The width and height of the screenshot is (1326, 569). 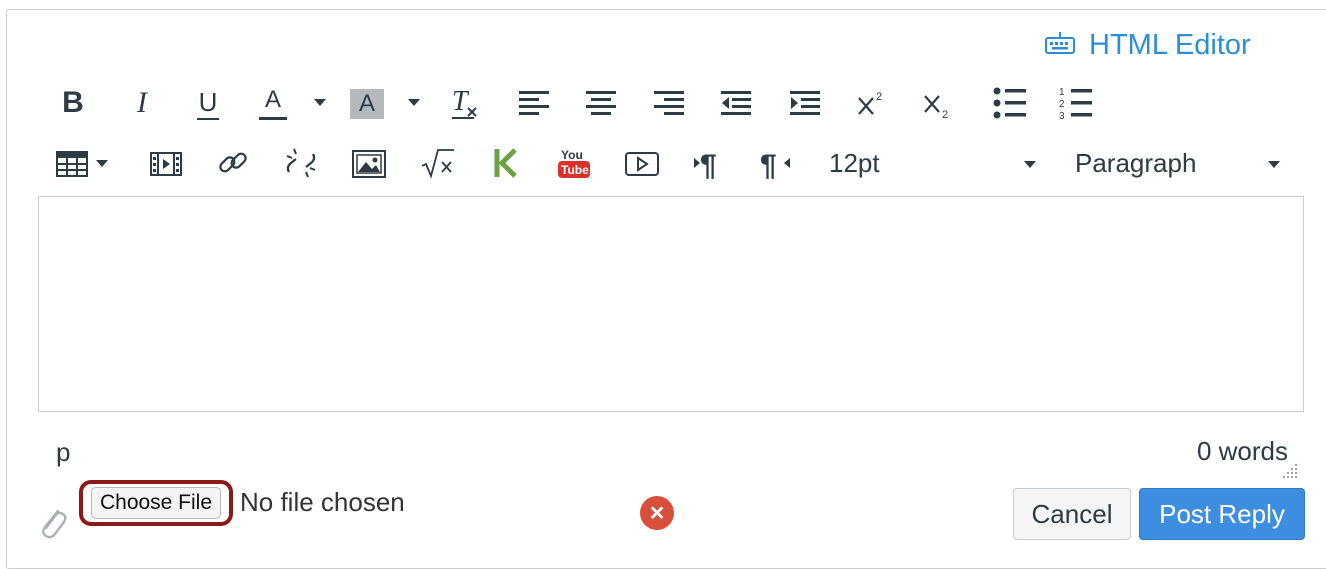 I want to click on svg-text: 1, so click(x=1062, y=92).